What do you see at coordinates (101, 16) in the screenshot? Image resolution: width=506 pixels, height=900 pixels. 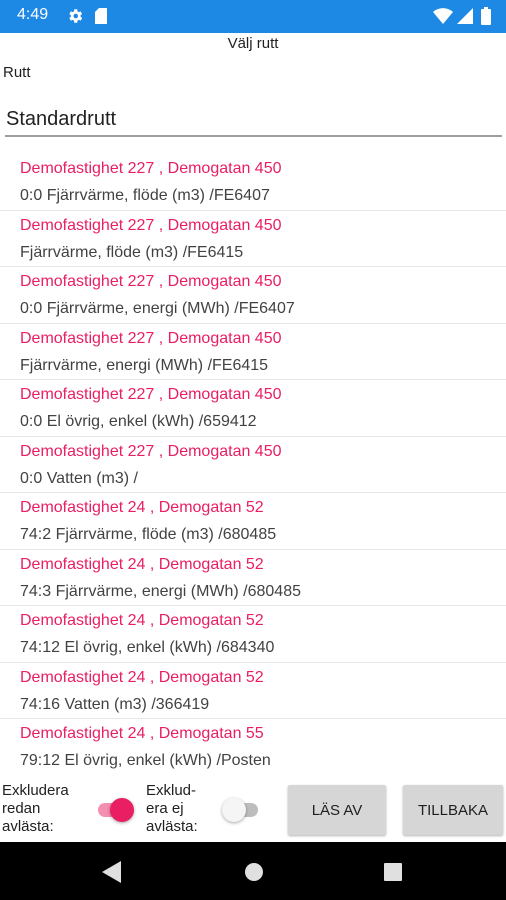 I see `sd-card-icon` at bounding box center [101, 16].